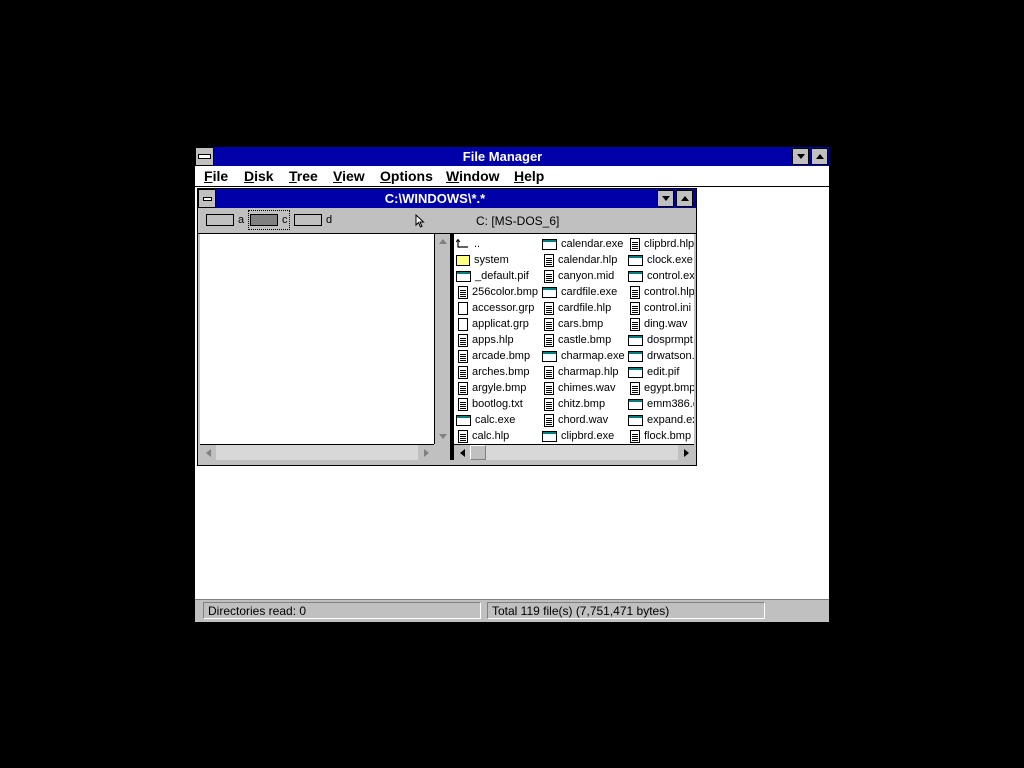 This screenshot has height=768, width=1024. What do you see at coordinates (588, 372) in the screenshot?
I see `file-name: charmap.hlp` at bounding box center [588, 372].